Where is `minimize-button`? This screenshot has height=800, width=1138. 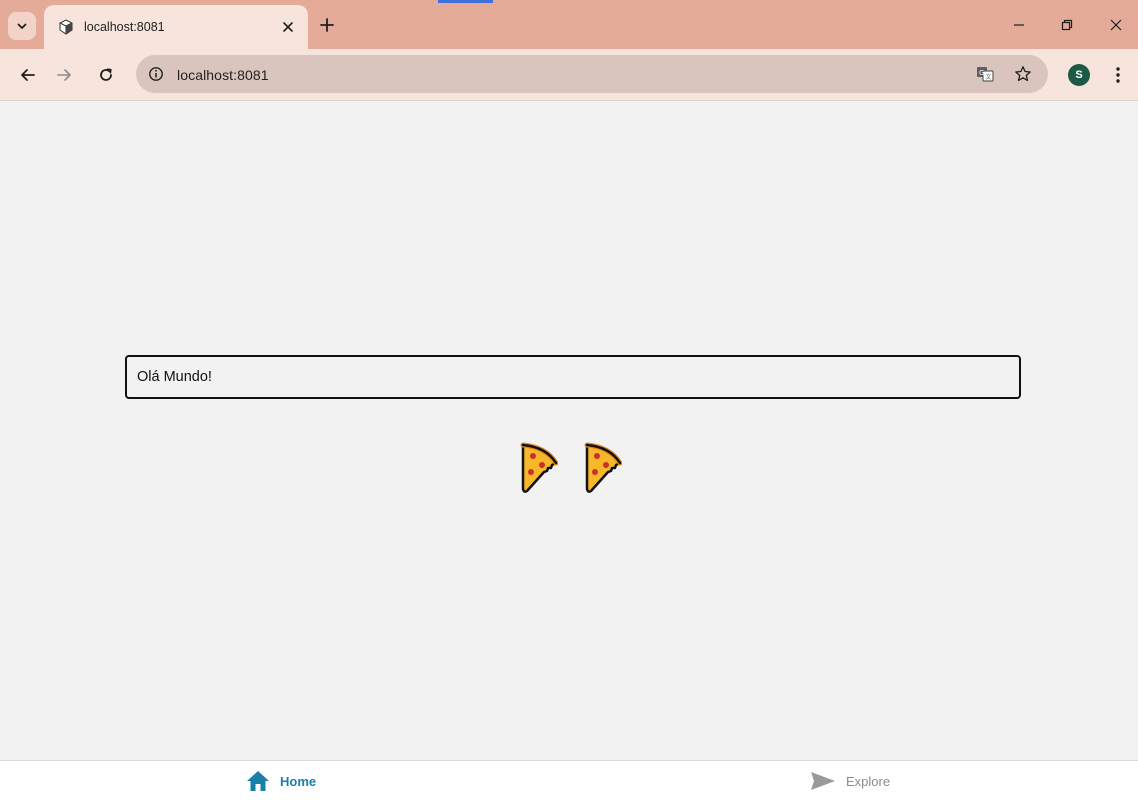 minimize-button is located at coordinates (1019, 25).